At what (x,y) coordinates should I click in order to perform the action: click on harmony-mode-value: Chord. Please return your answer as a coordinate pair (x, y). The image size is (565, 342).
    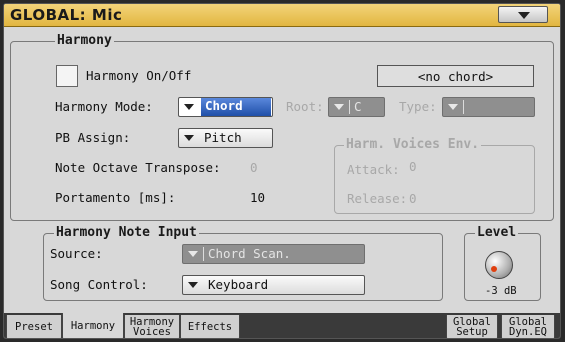
    Looking at the image, I should click on (236, 107).